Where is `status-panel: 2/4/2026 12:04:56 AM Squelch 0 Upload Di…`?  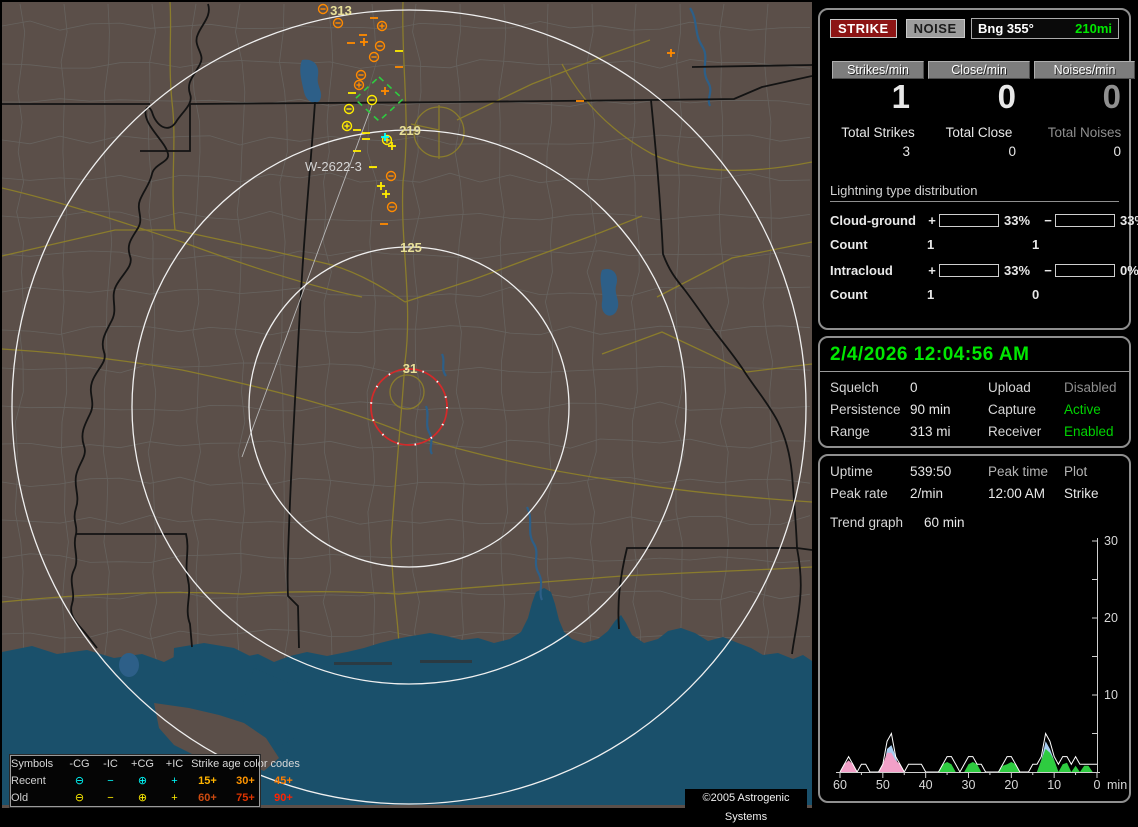
status-panel: 2/4/2026 12:04:56 AM Squelch 0 Upload Di… is located at coordinates (974, 392).